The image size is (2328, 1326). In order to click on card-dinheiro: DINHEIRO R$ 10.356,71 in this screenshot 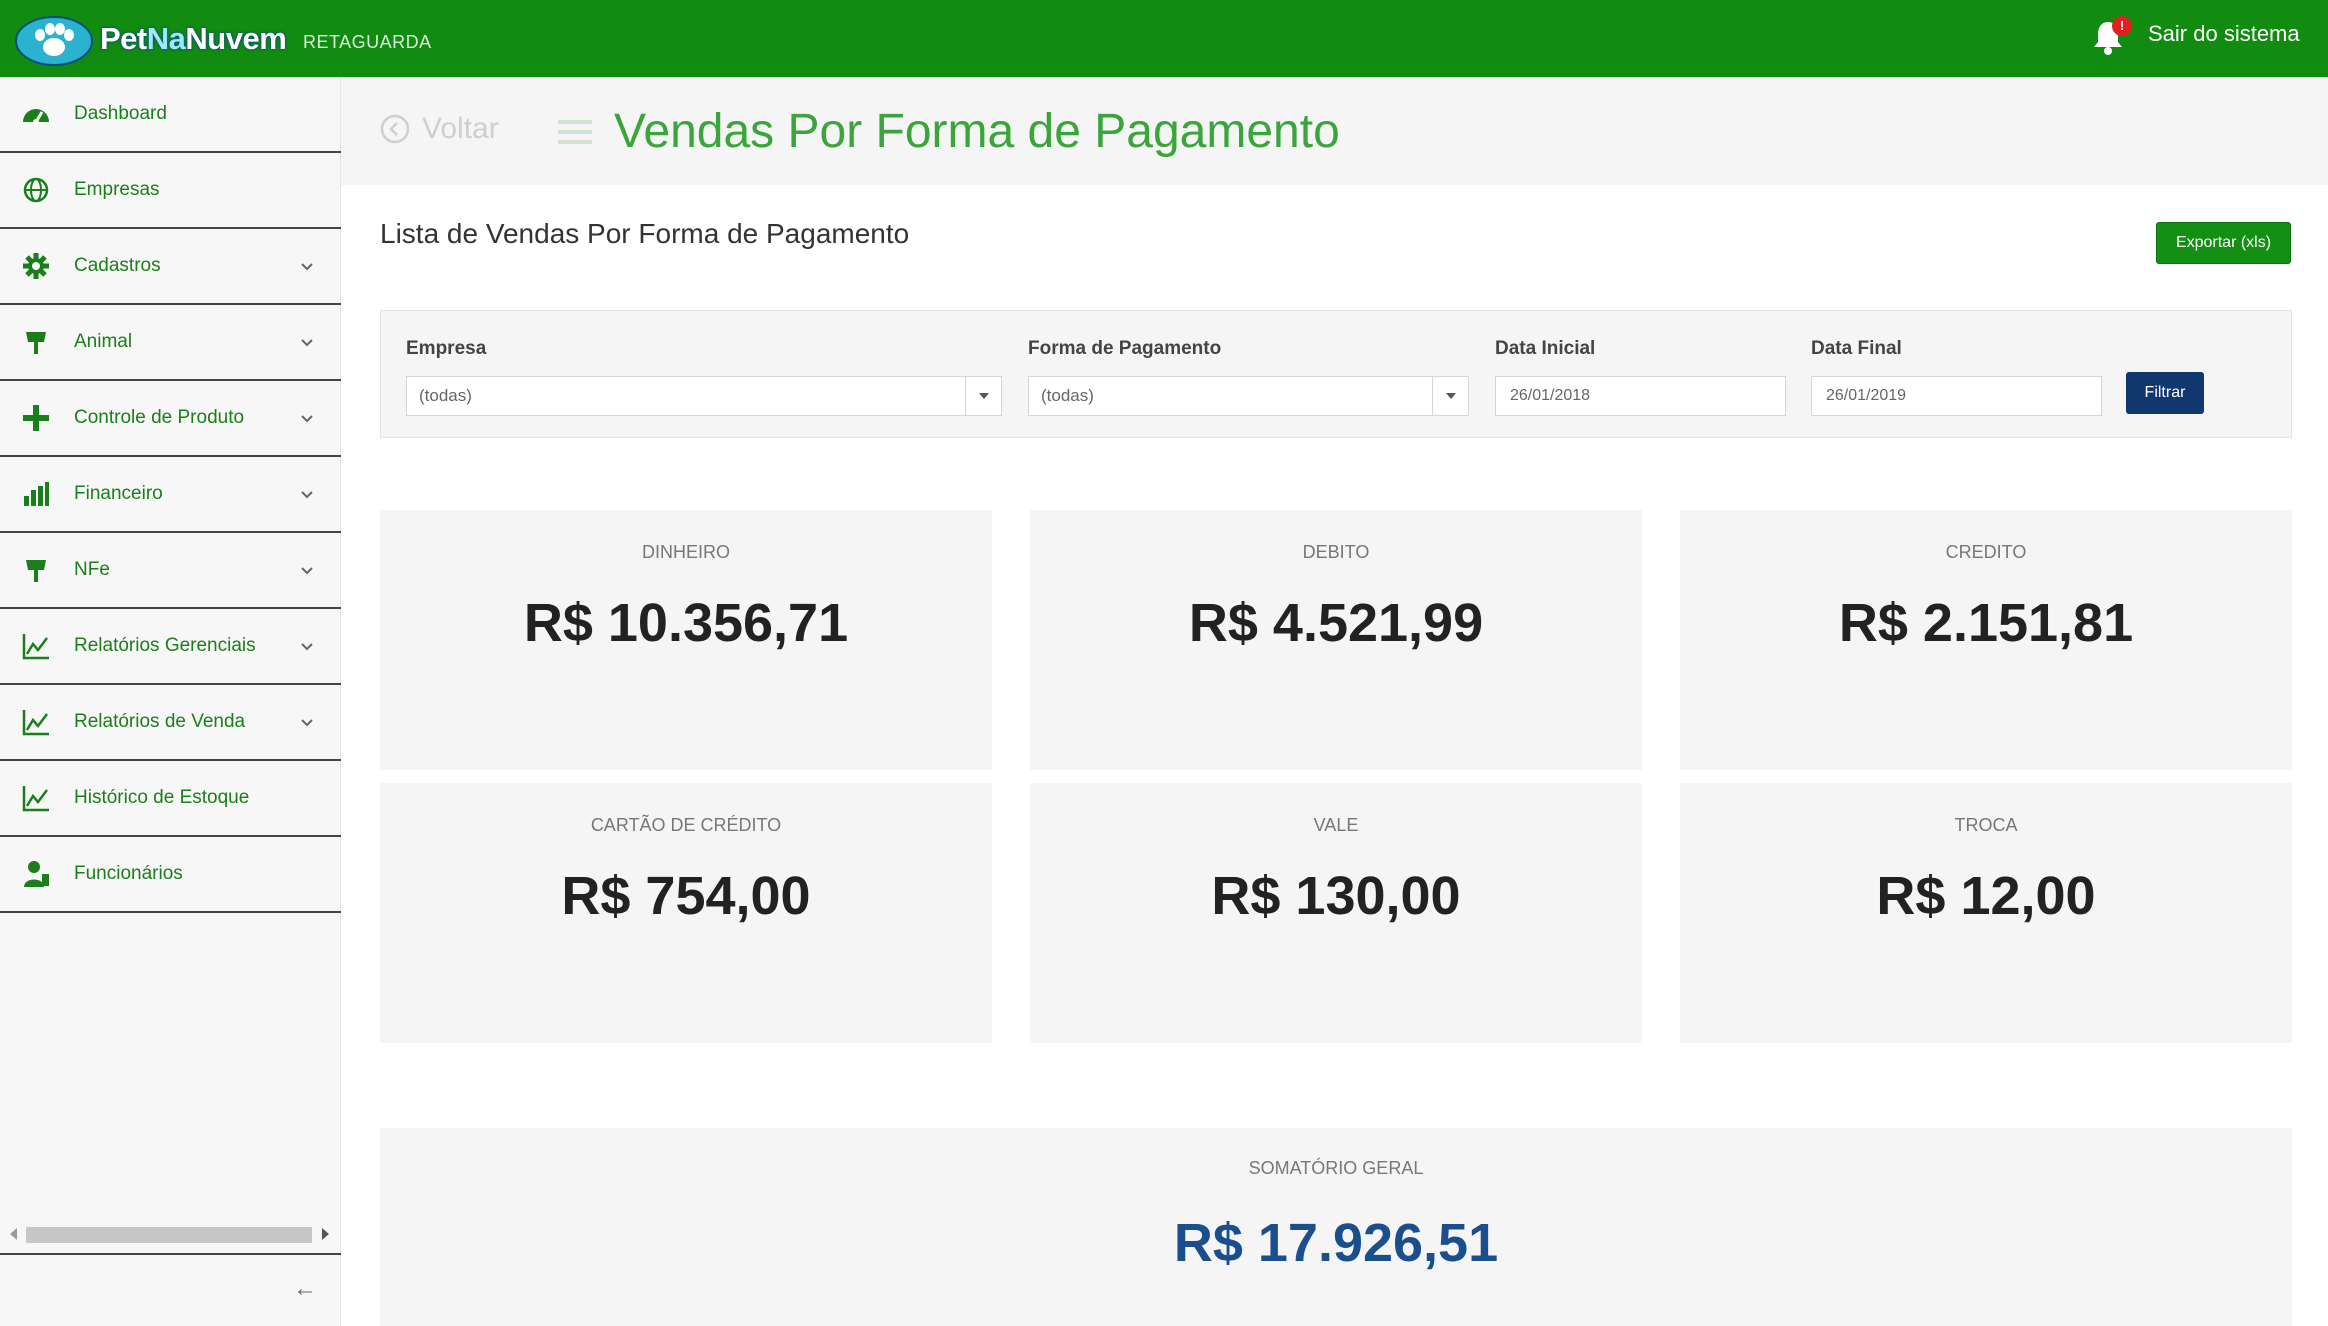, I will do `click(686, 640)`.